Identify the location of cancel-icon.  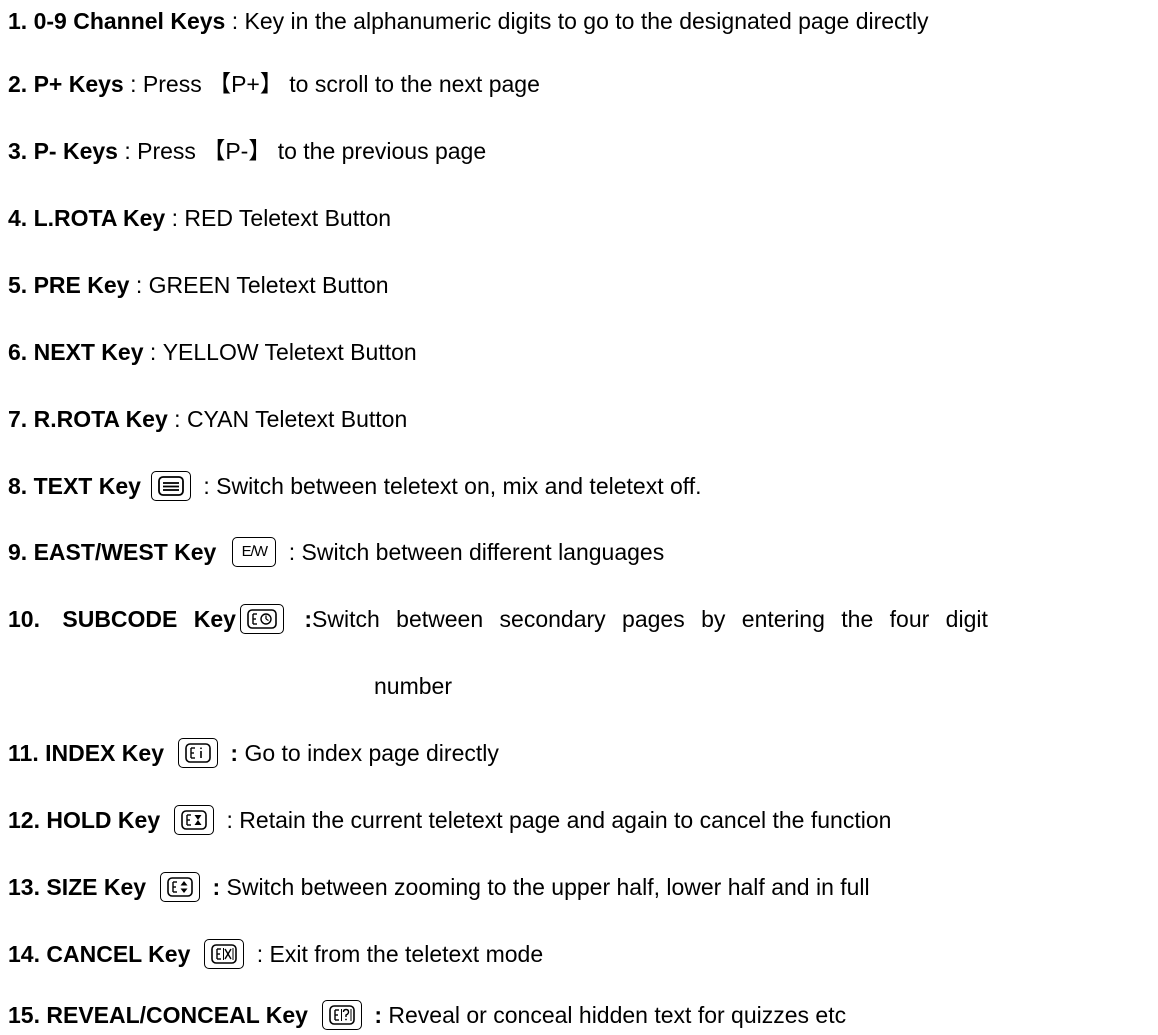
(224, 954).